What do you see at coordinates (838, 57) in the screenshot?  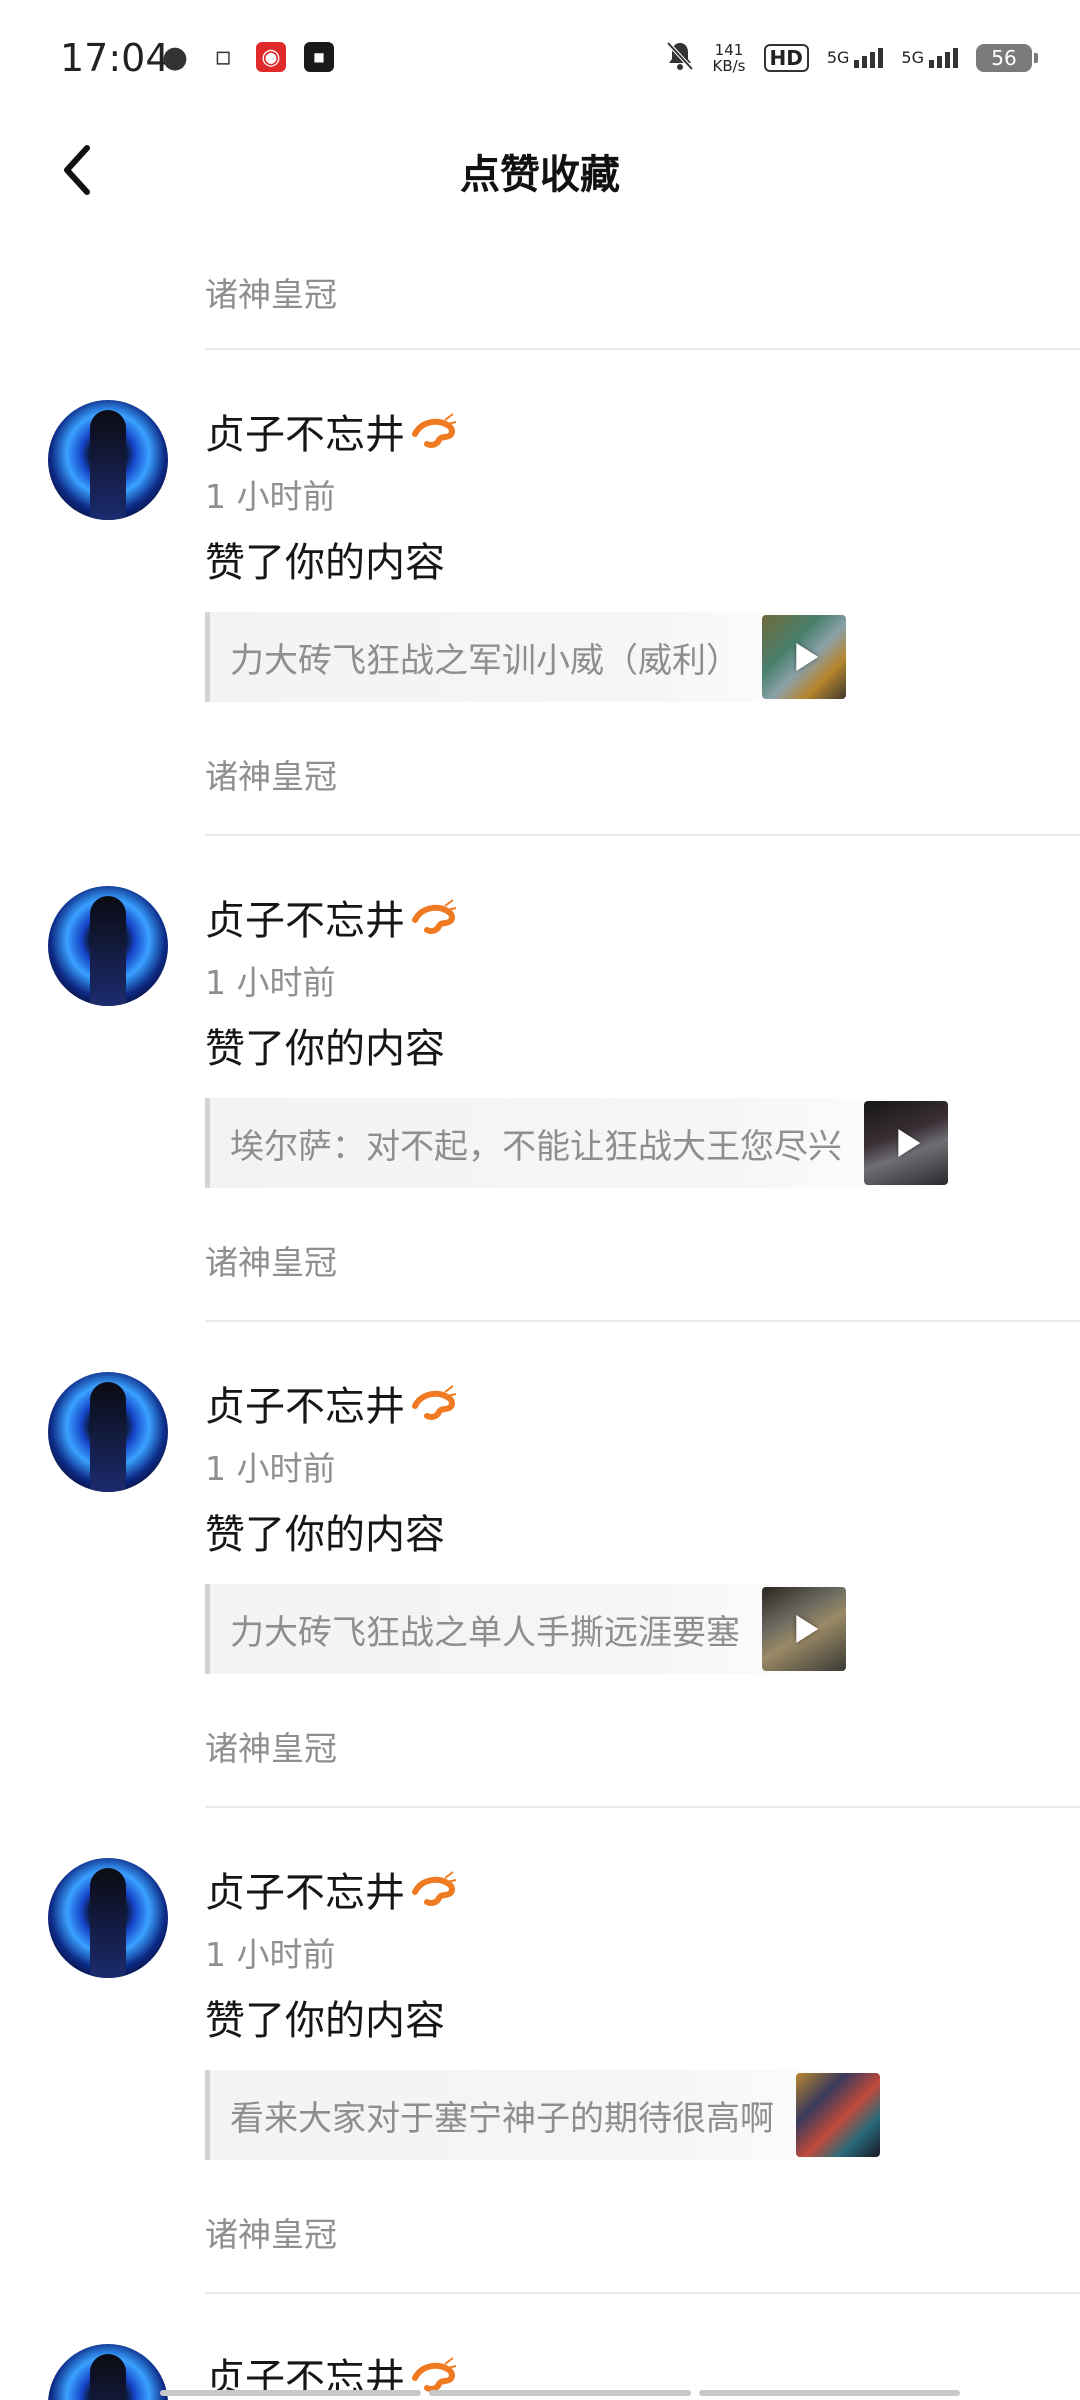 I see `sim1-label: 5G` at bounding box center [838, 57].